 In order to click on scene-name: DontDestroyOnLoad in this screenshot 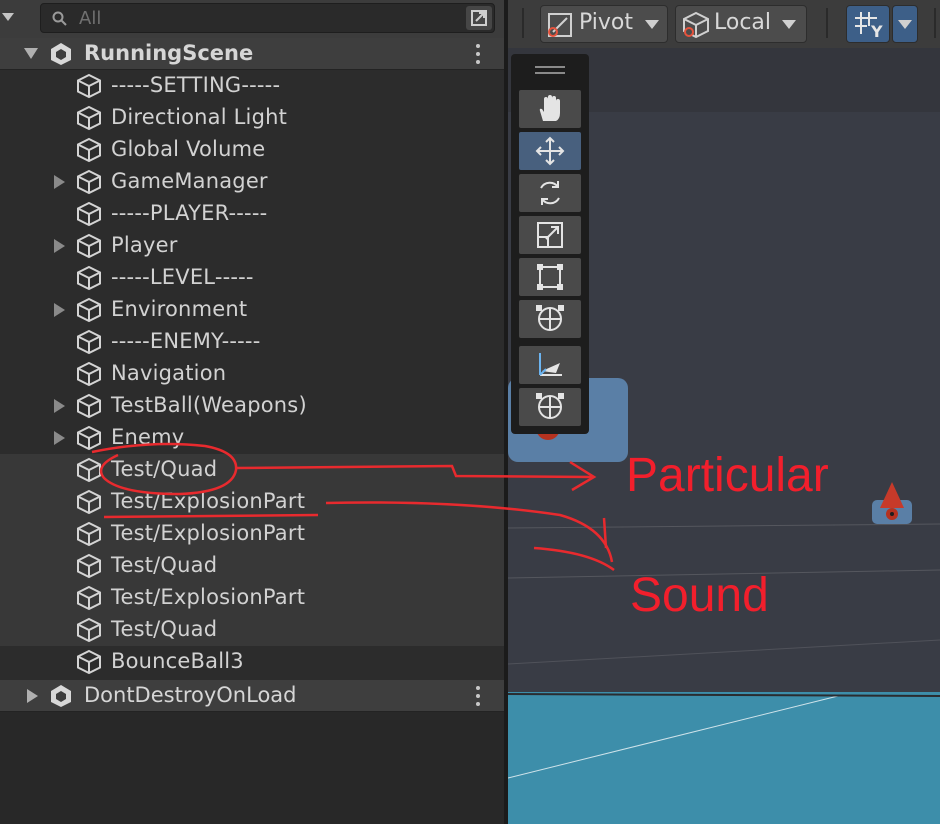, I will do `click(190, 695)`.